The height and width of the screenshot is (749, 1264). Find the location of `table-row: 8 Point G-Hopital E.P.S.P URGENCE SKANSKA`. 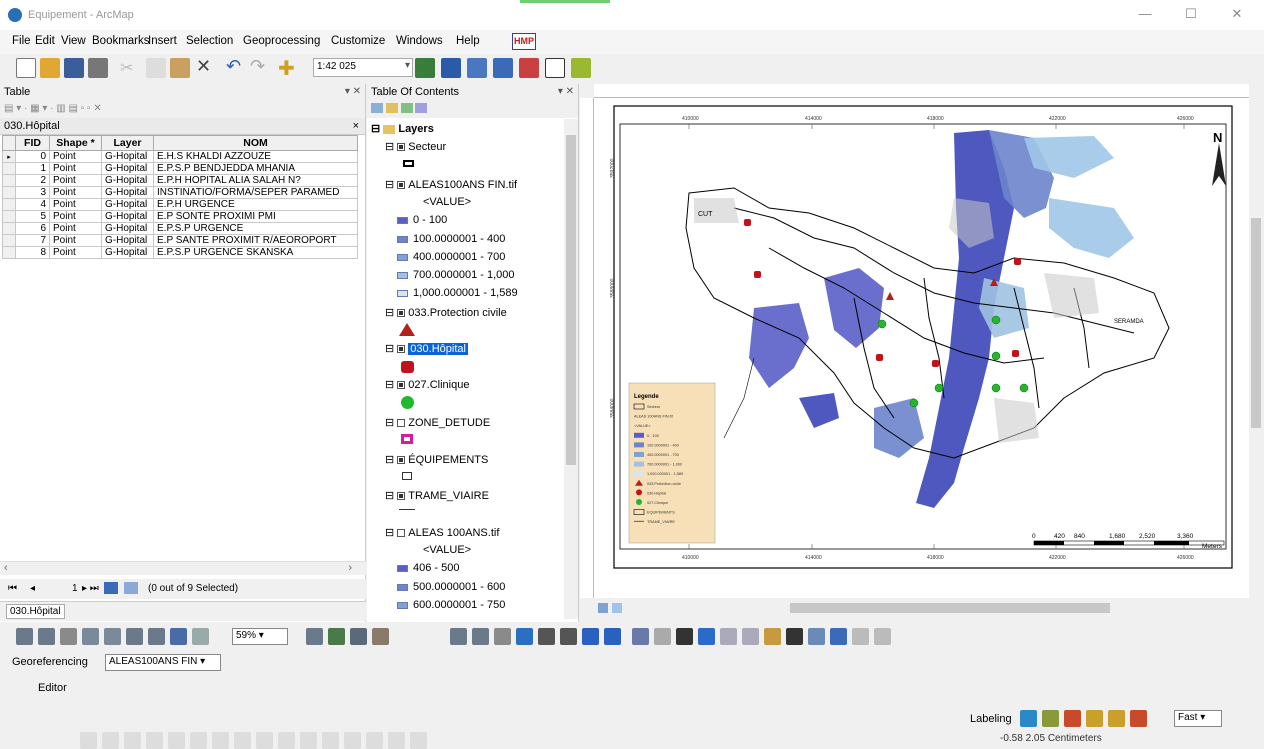

table-row: 8 Point G-Hopital E.P.S.P URGENCE SKANSKA is located at coordinates (180, 252).